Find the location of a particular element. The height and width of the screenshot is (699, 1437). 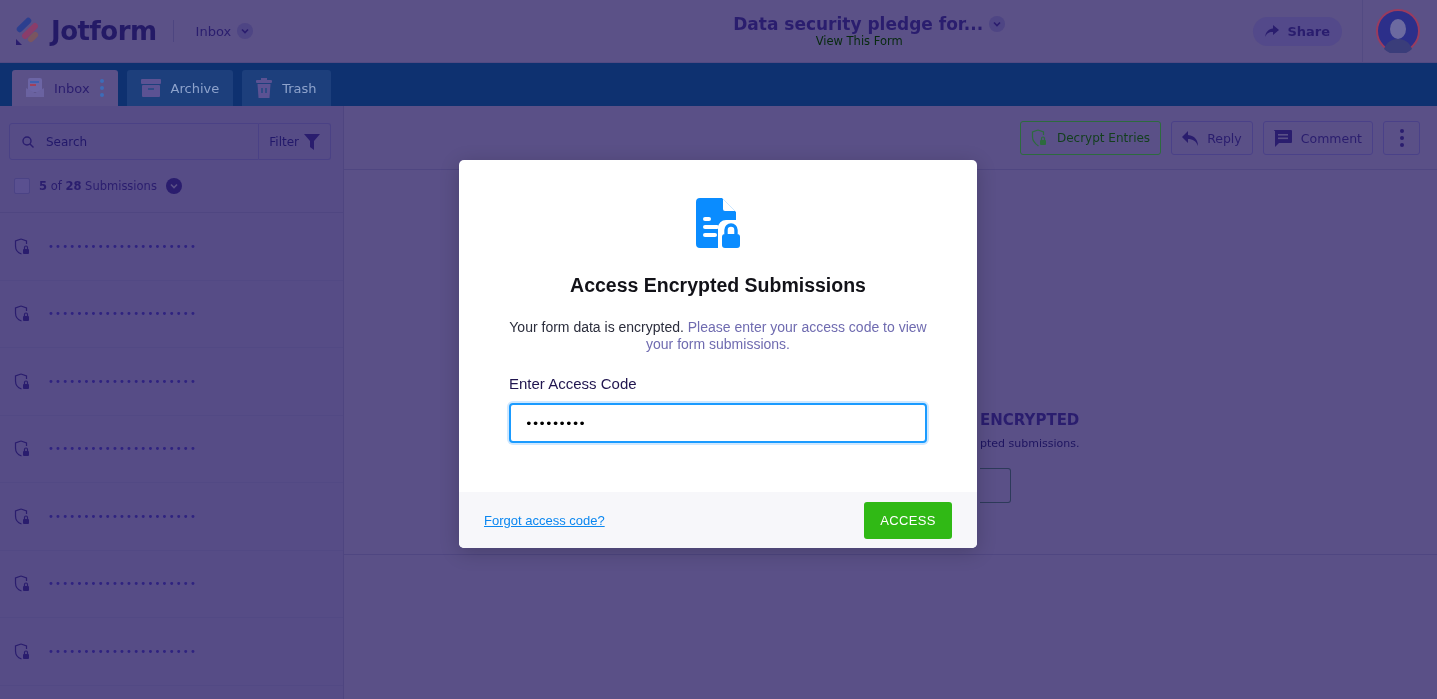

field-label: Enter Access Code is located at coordinates (573, 383).